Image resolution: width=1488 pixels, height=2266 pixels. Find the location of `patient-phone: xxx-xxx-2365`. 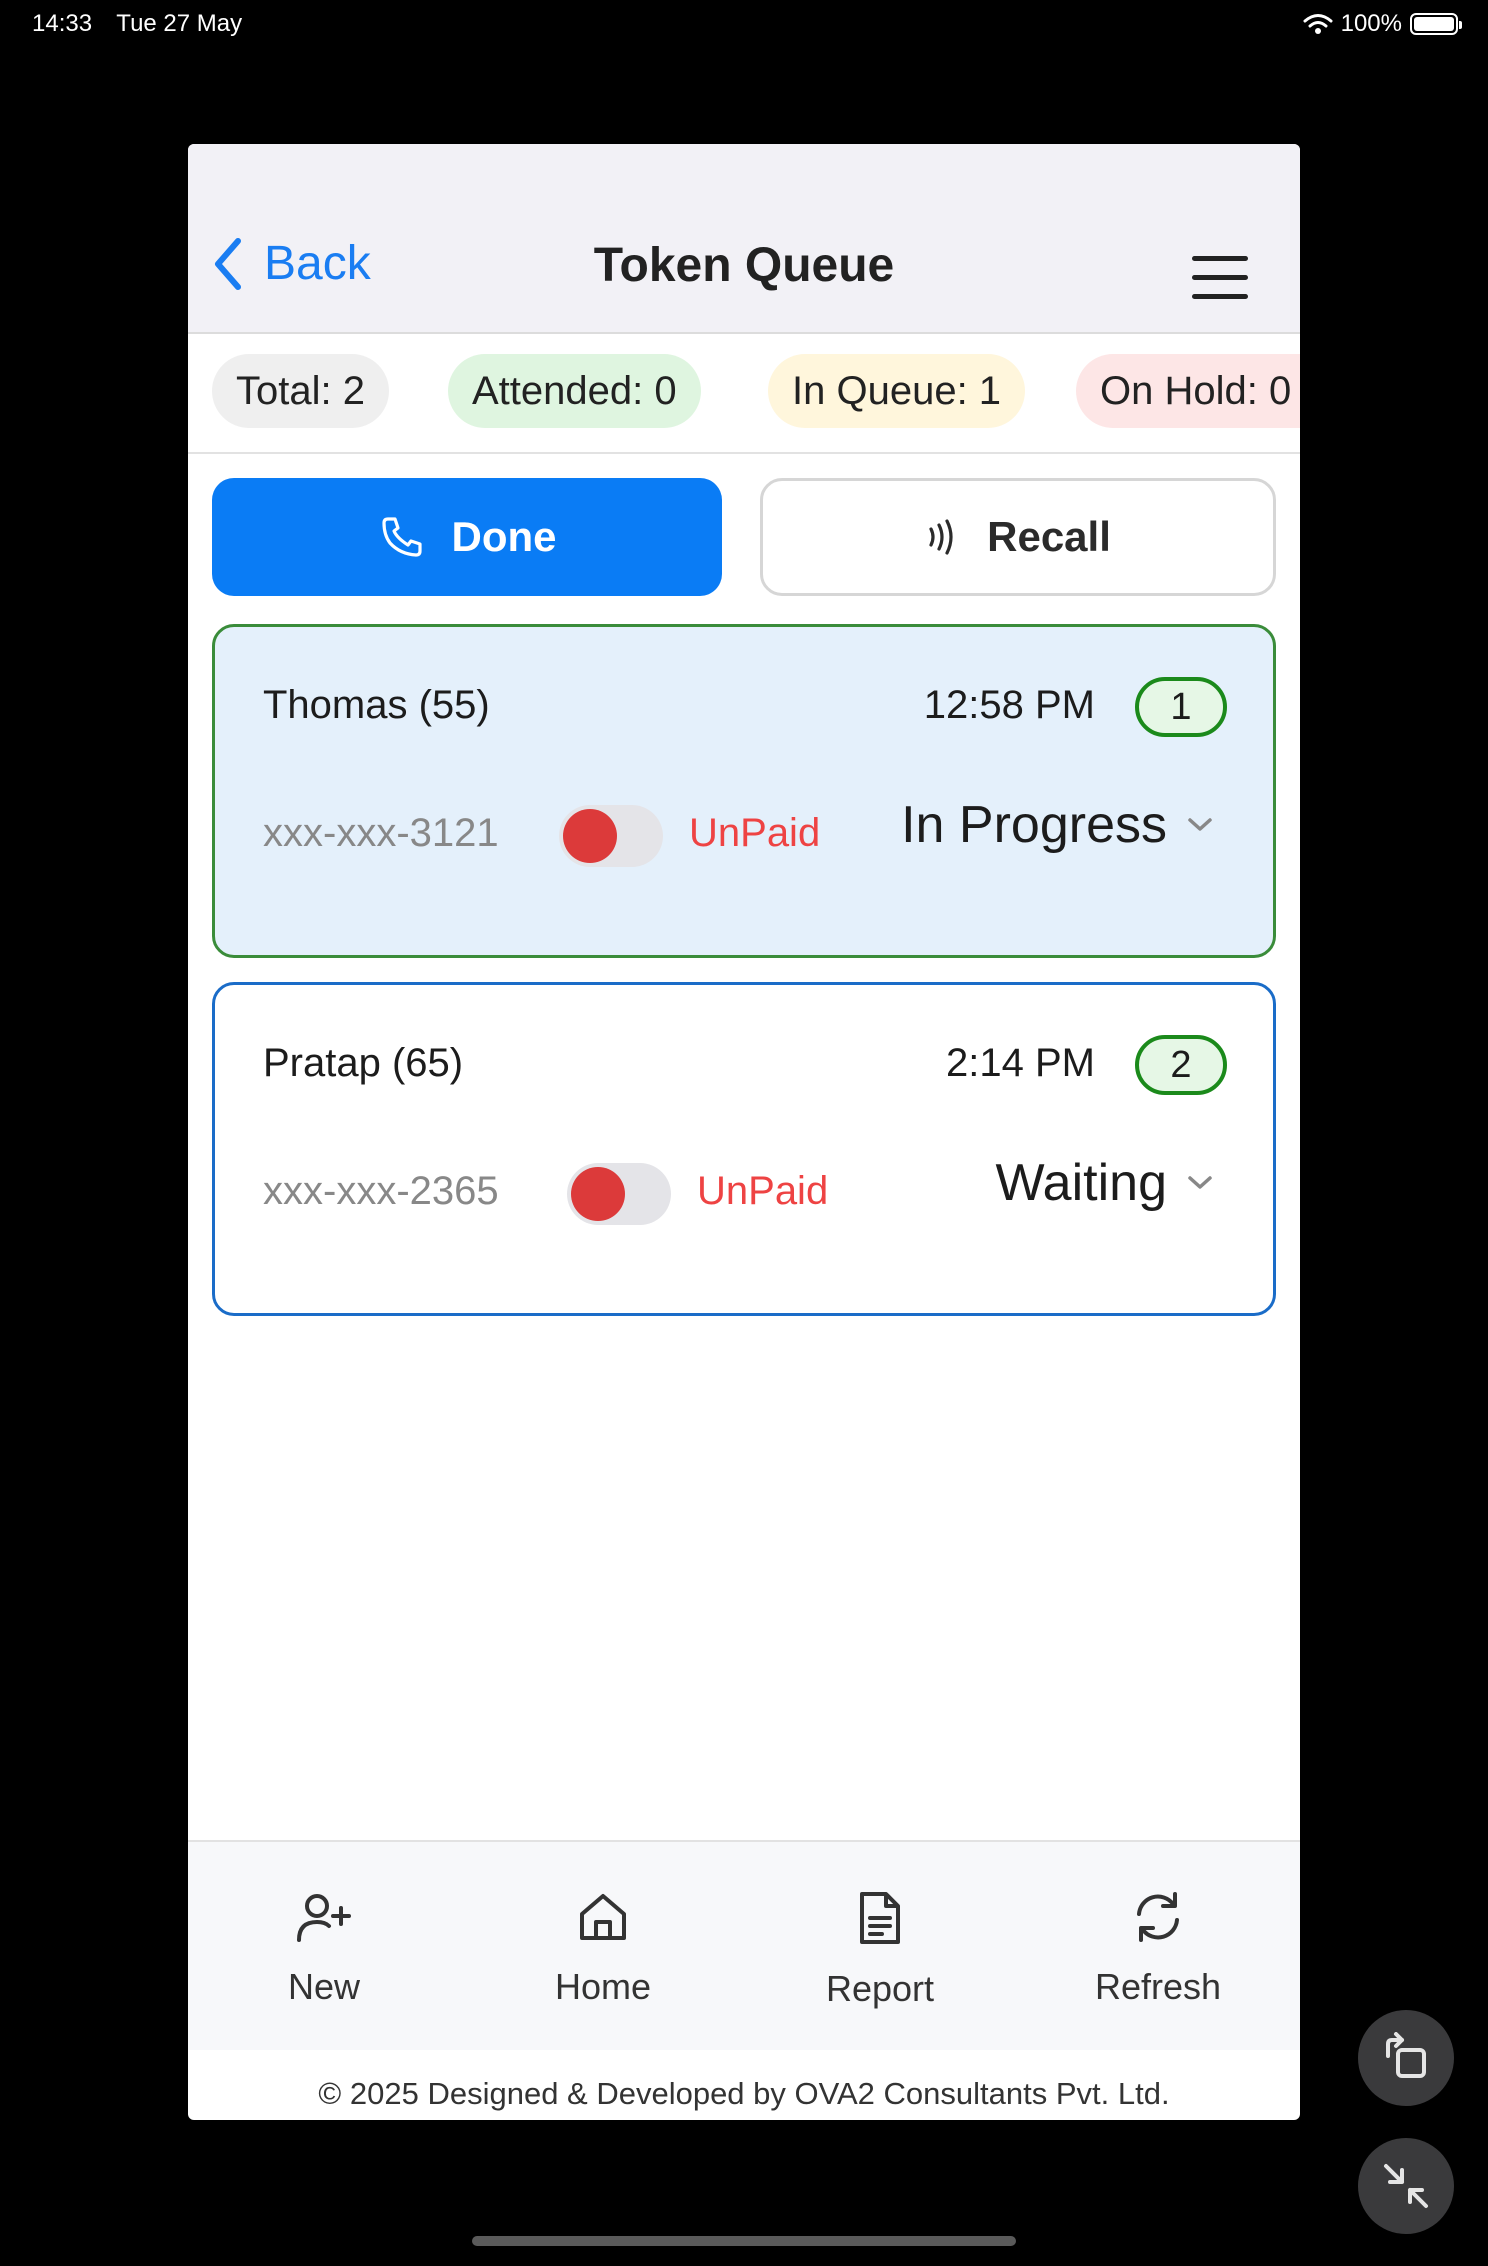

patient-phone: xxx-xxx-2365 is located at coordinates (381, 1191).